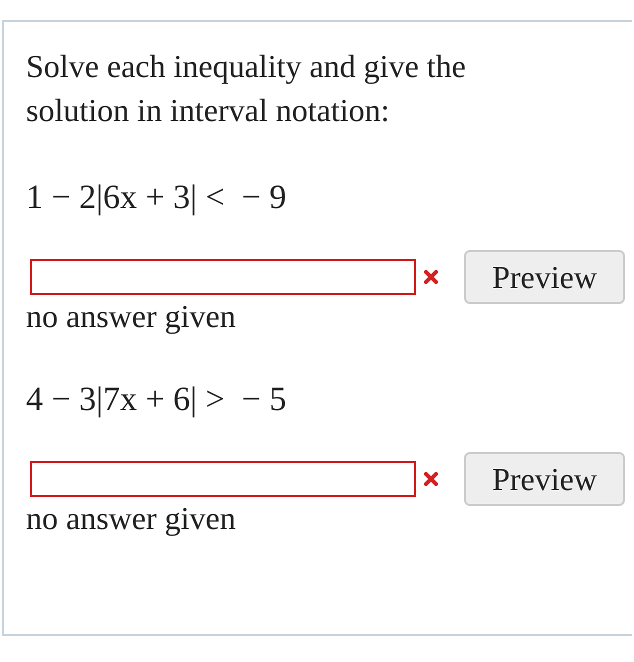  Describe the element at coordinates (157, 198) in the screenshot. I see `inequality-expression: 1 − 2|6x + 3| < − 9` at that location.